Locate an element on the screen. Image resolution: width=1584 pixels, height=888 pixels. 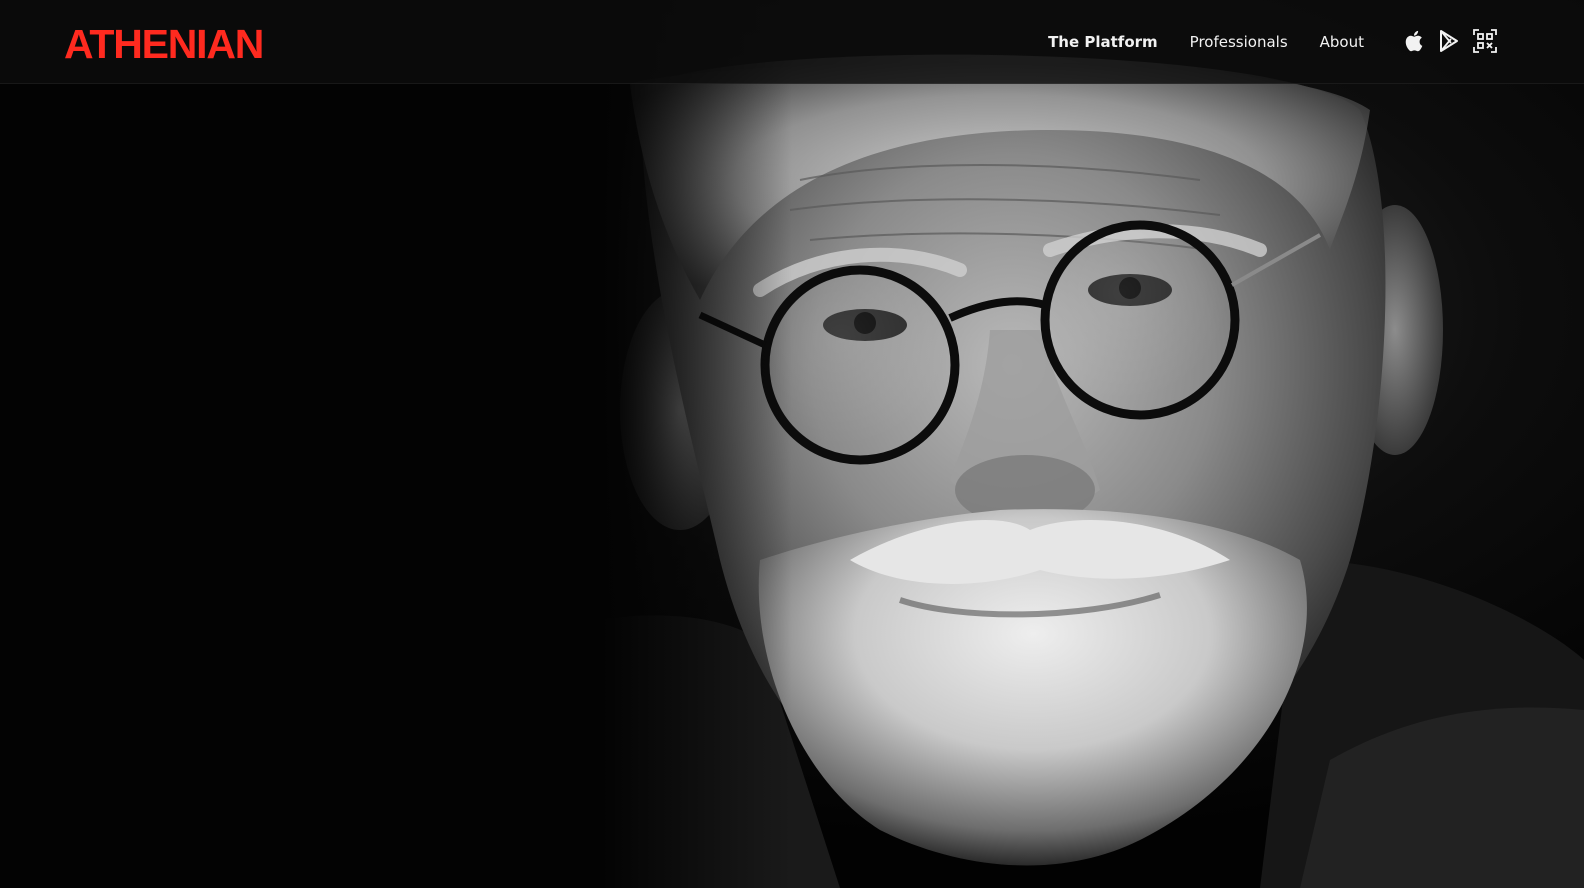
app-store-links is located at coordinates (1449, 41).